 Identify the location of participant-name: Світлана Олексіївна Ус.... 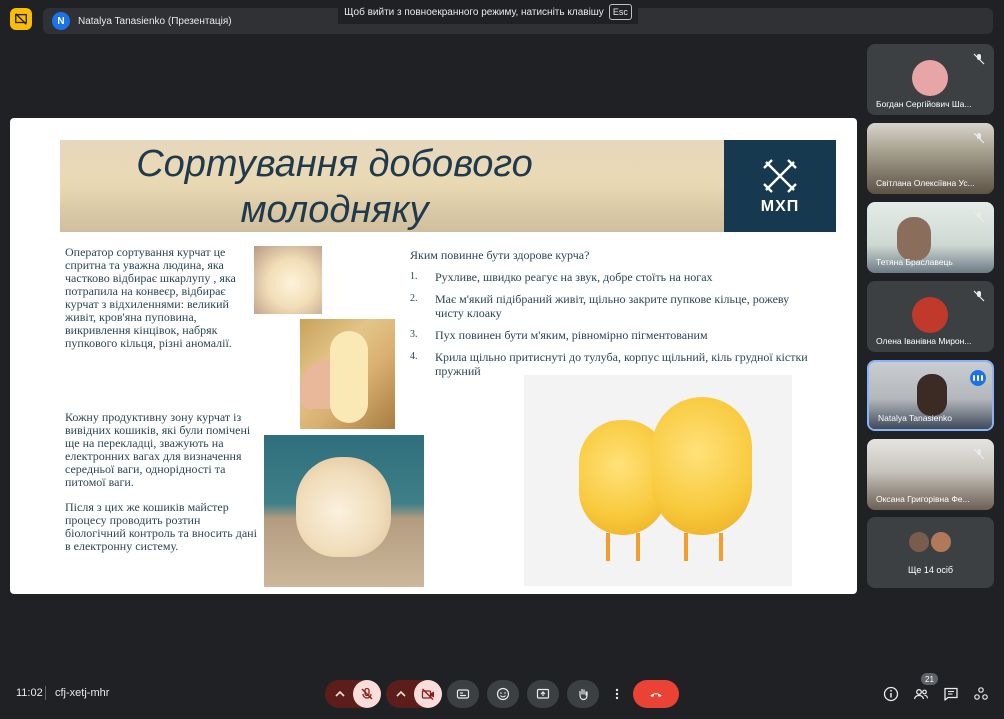
(925, 183).